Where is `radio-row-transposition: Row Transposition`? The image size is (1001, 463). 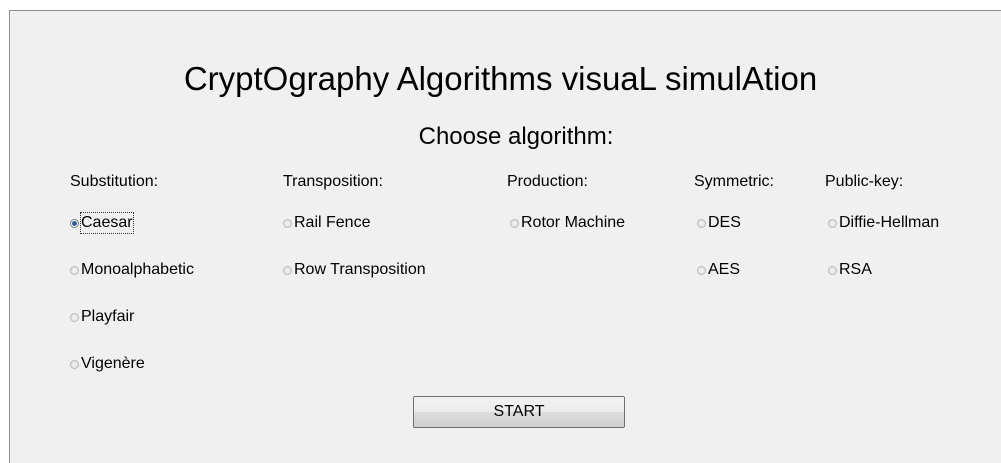 radio-row-transposition: Row Transposition is located at coordinates (354, 270).